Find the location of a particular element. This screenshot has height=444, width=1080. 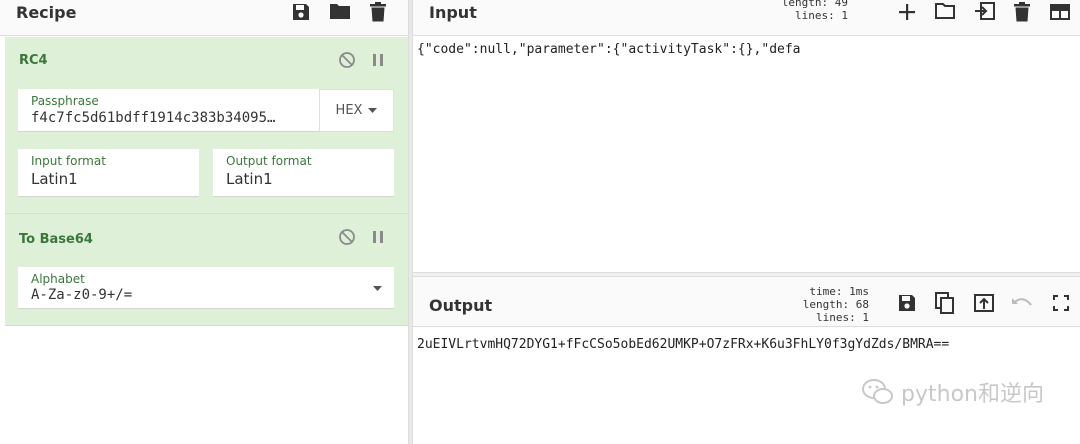

upload-arrow-icon is located at coordinates (984, 303).